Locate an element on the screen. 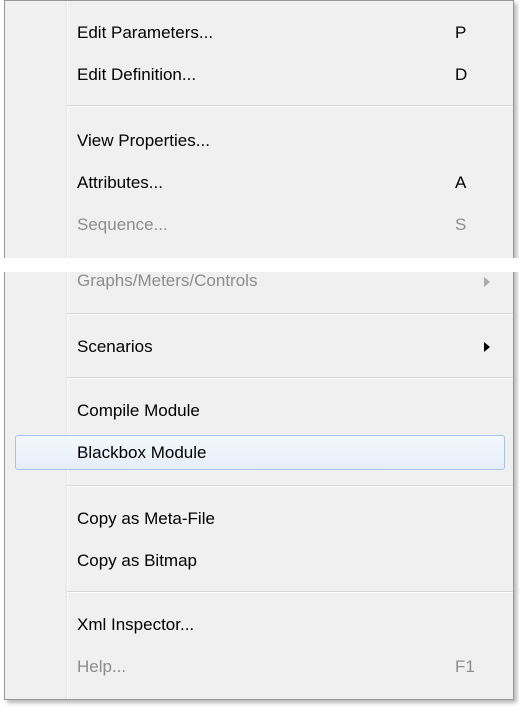 This screenshot has height=708, width=519. menu-item-edit-definition: Edit Definition... D is located at coordinates (259, 75).